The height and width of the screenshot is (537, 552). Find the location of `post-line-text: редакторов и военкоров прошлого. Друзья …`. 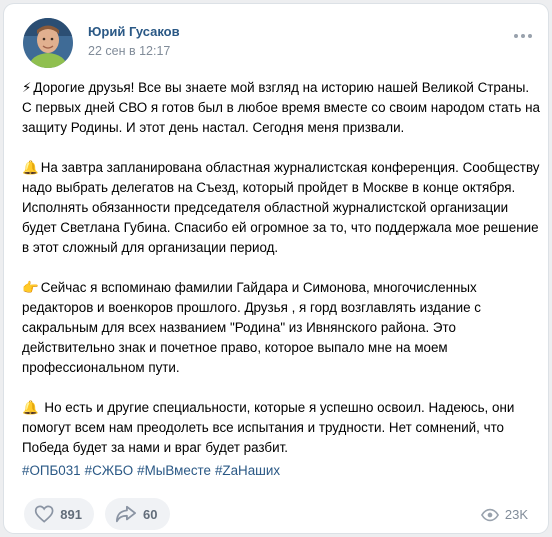

post-line-text: редакторов и военкоров прошлого. Друзья … is located at coordinates (251, 307).